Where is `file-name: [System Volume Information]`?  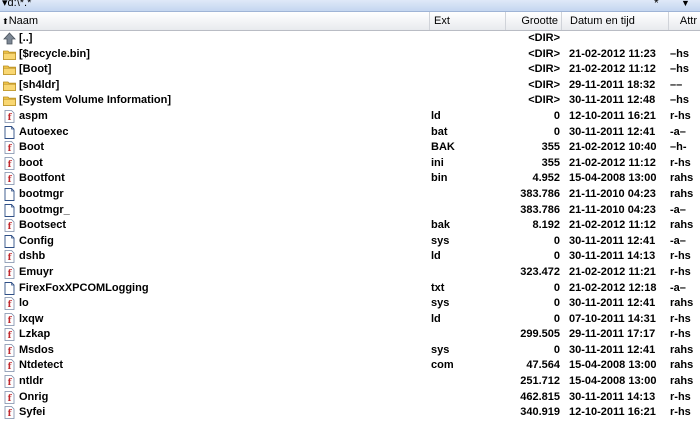 file-name: [System Volume Information] is located at coordinates (95, 100).